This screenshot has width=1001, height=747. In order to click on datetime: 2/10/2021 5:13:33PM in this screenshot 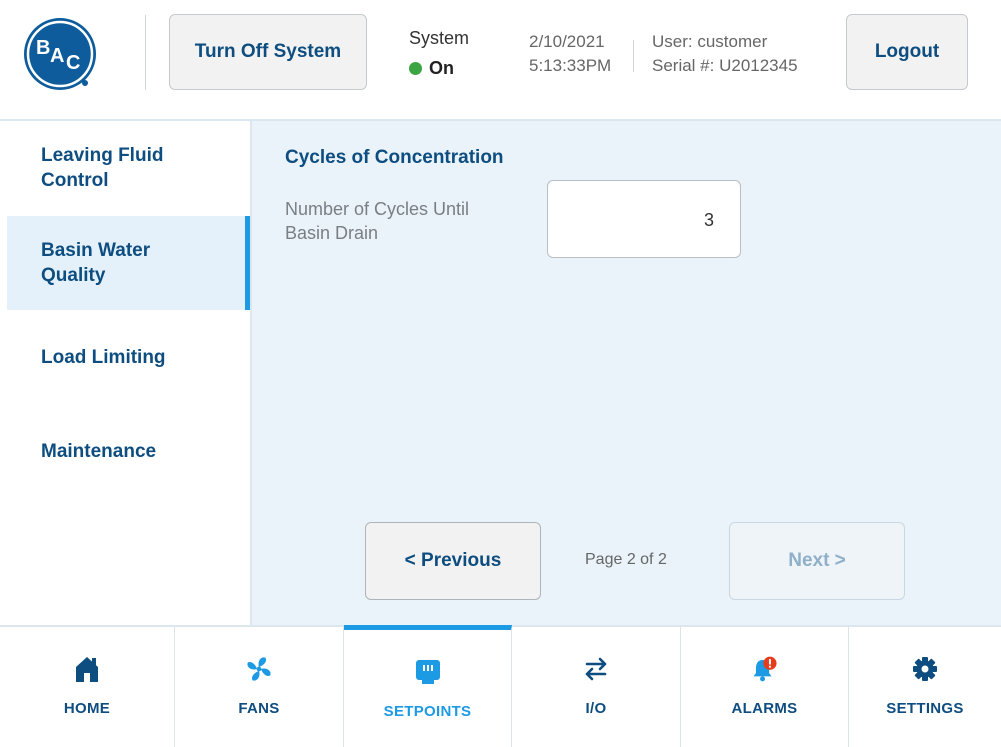, I will do `click(570, 54)`.